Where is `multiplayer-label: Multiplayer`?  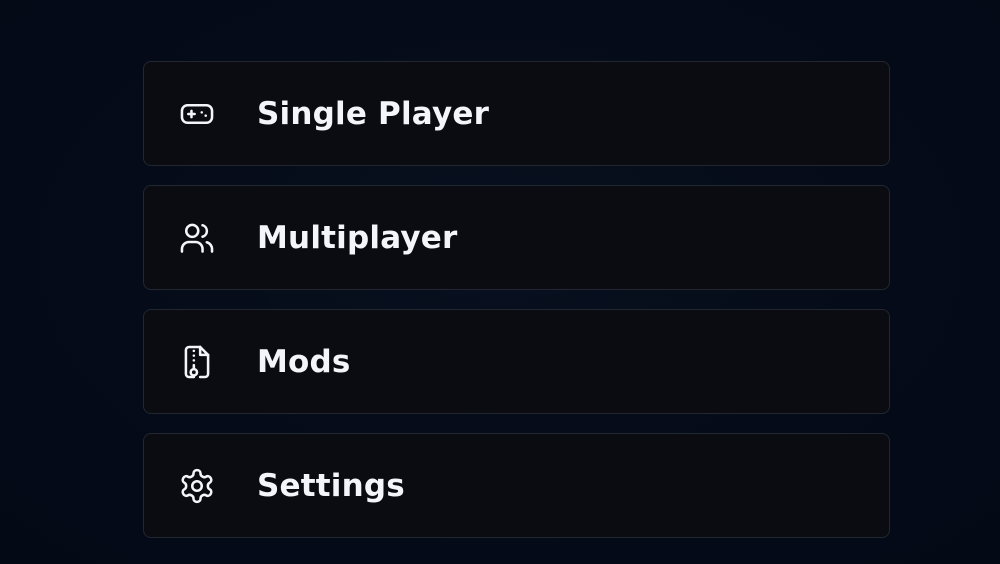 multiplayer-label: Multiplayer is located at coordinates (357, 237).